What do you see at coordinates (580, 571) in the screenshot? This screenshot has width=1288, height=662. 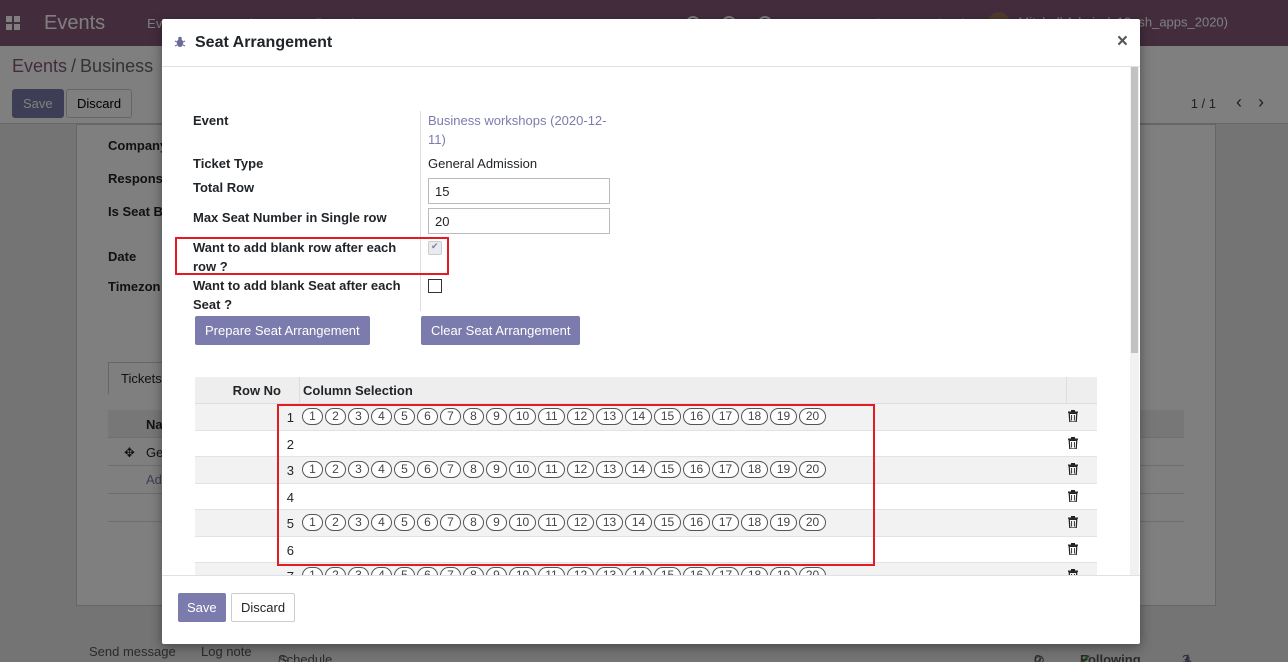 I see `seat-button: 12` at bounding box center [580, 571].